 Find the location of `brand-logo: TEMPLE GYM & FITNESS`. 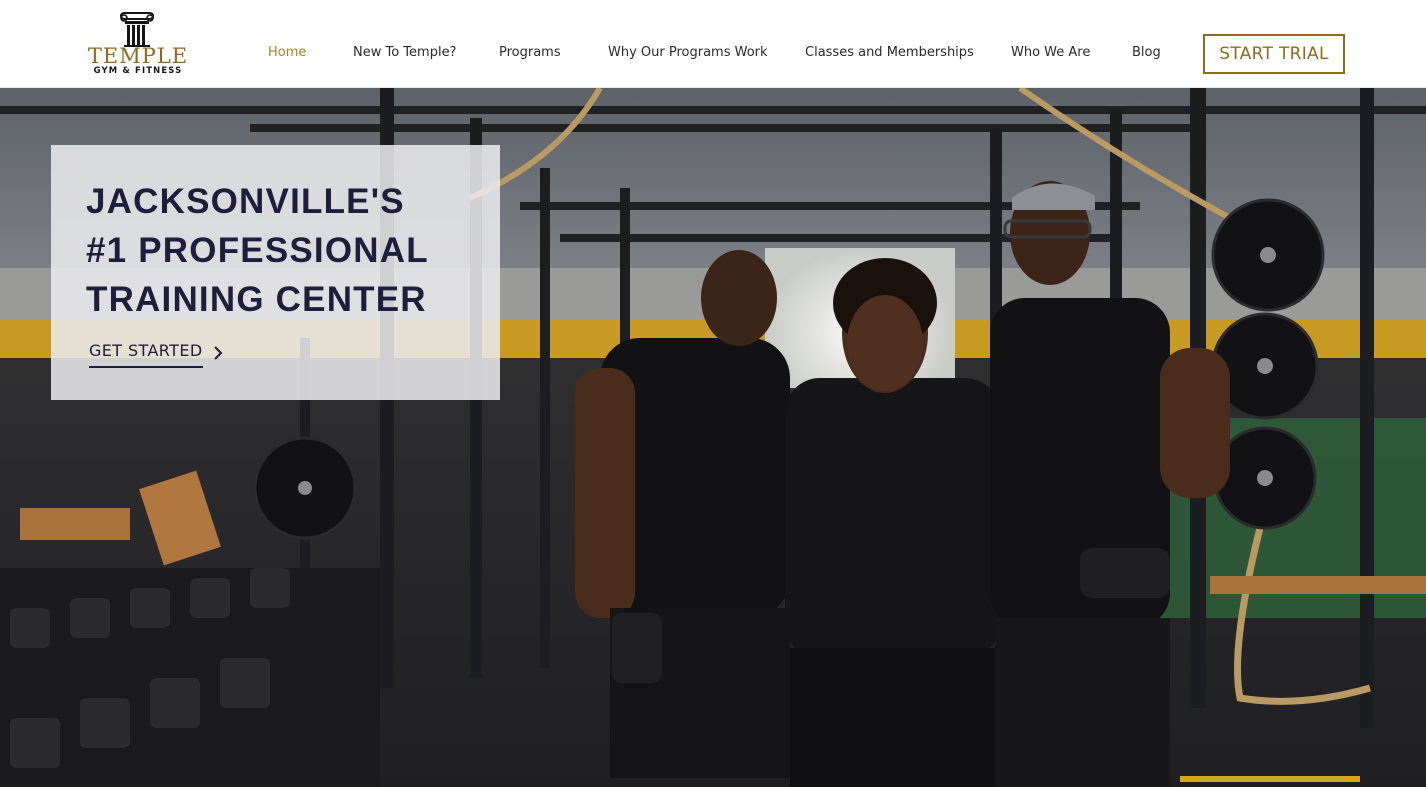

brand-logo: TEMPLE GYM & FITNESS is located at coordinates (138, 43).